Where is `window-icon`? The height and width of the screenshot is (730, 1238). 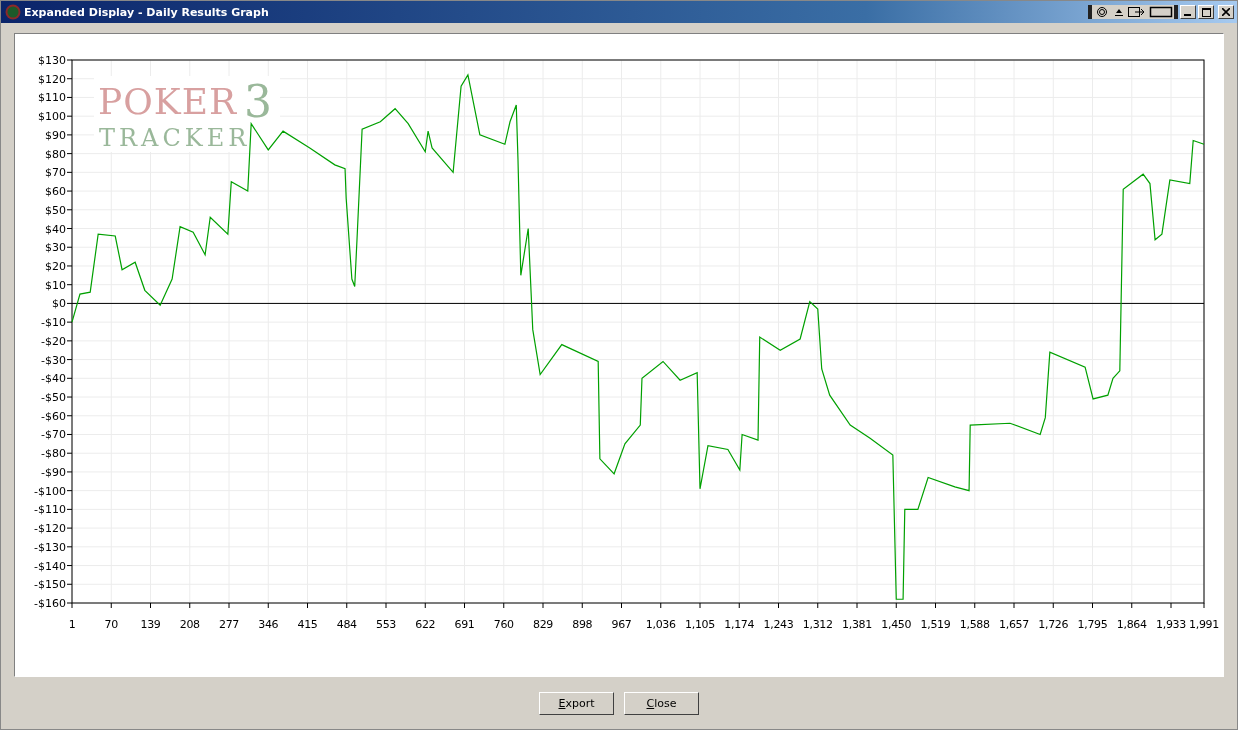 window-icon is located at coordinates (1161, 12).